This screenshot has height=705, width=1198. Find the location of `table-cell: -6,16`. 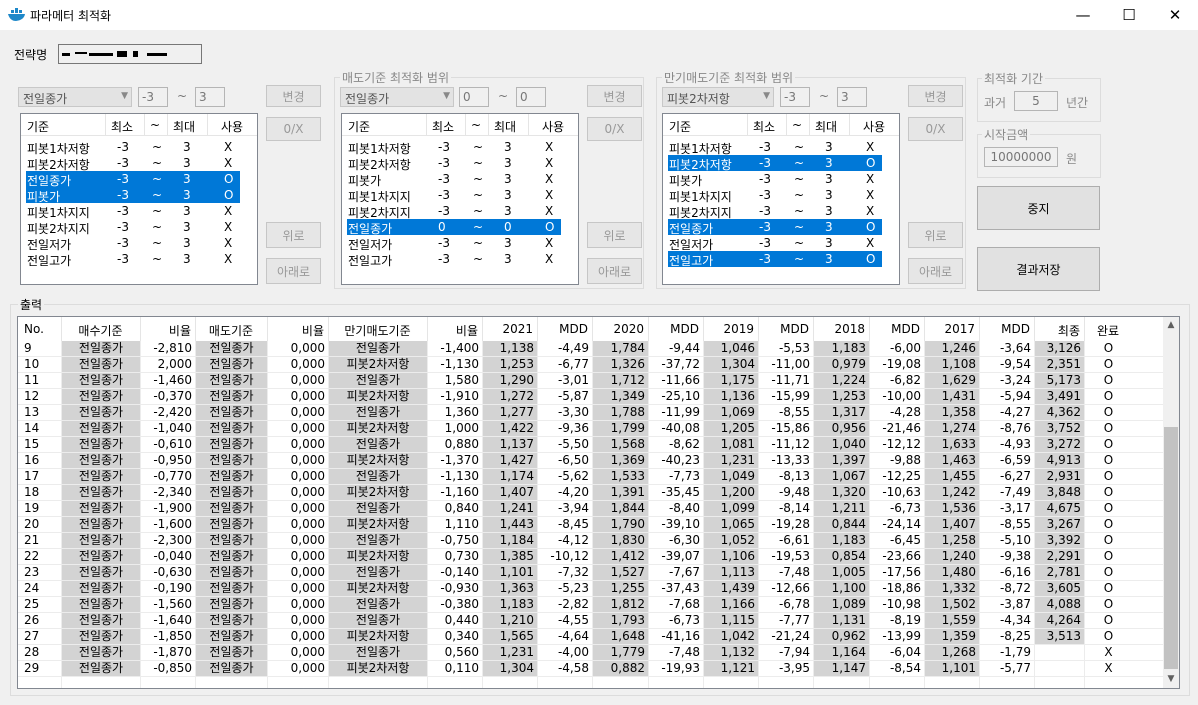

table-cell: -6,16 is located at coordinates (1015, 572).